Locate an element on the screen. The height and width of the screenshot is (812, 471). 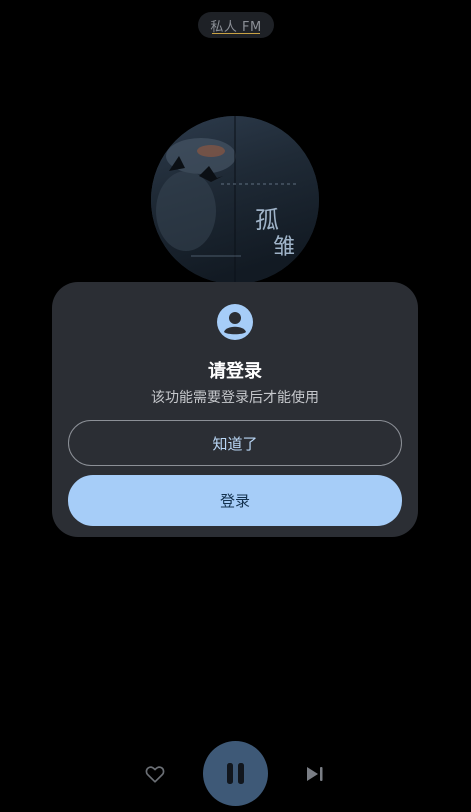
login-button: 登录 is located at coordinates (235, 500).